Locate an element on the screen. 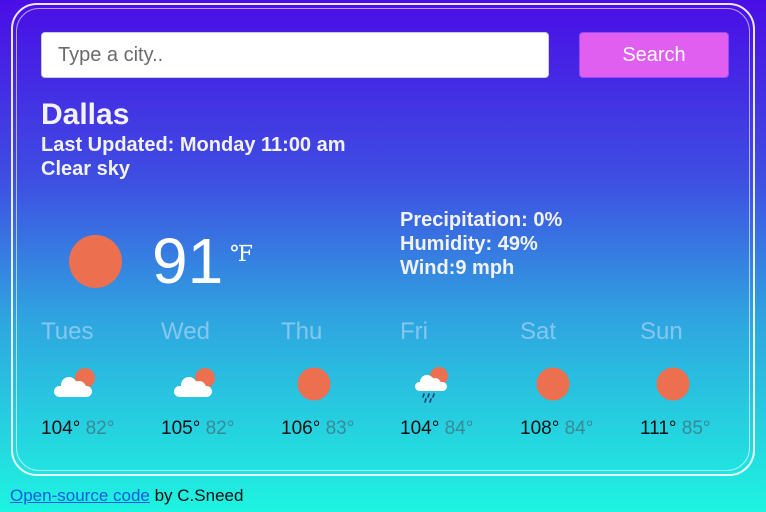 This screenshot has width=766, height=512. forecast-high: 105° is located at coordinates (181, 428).